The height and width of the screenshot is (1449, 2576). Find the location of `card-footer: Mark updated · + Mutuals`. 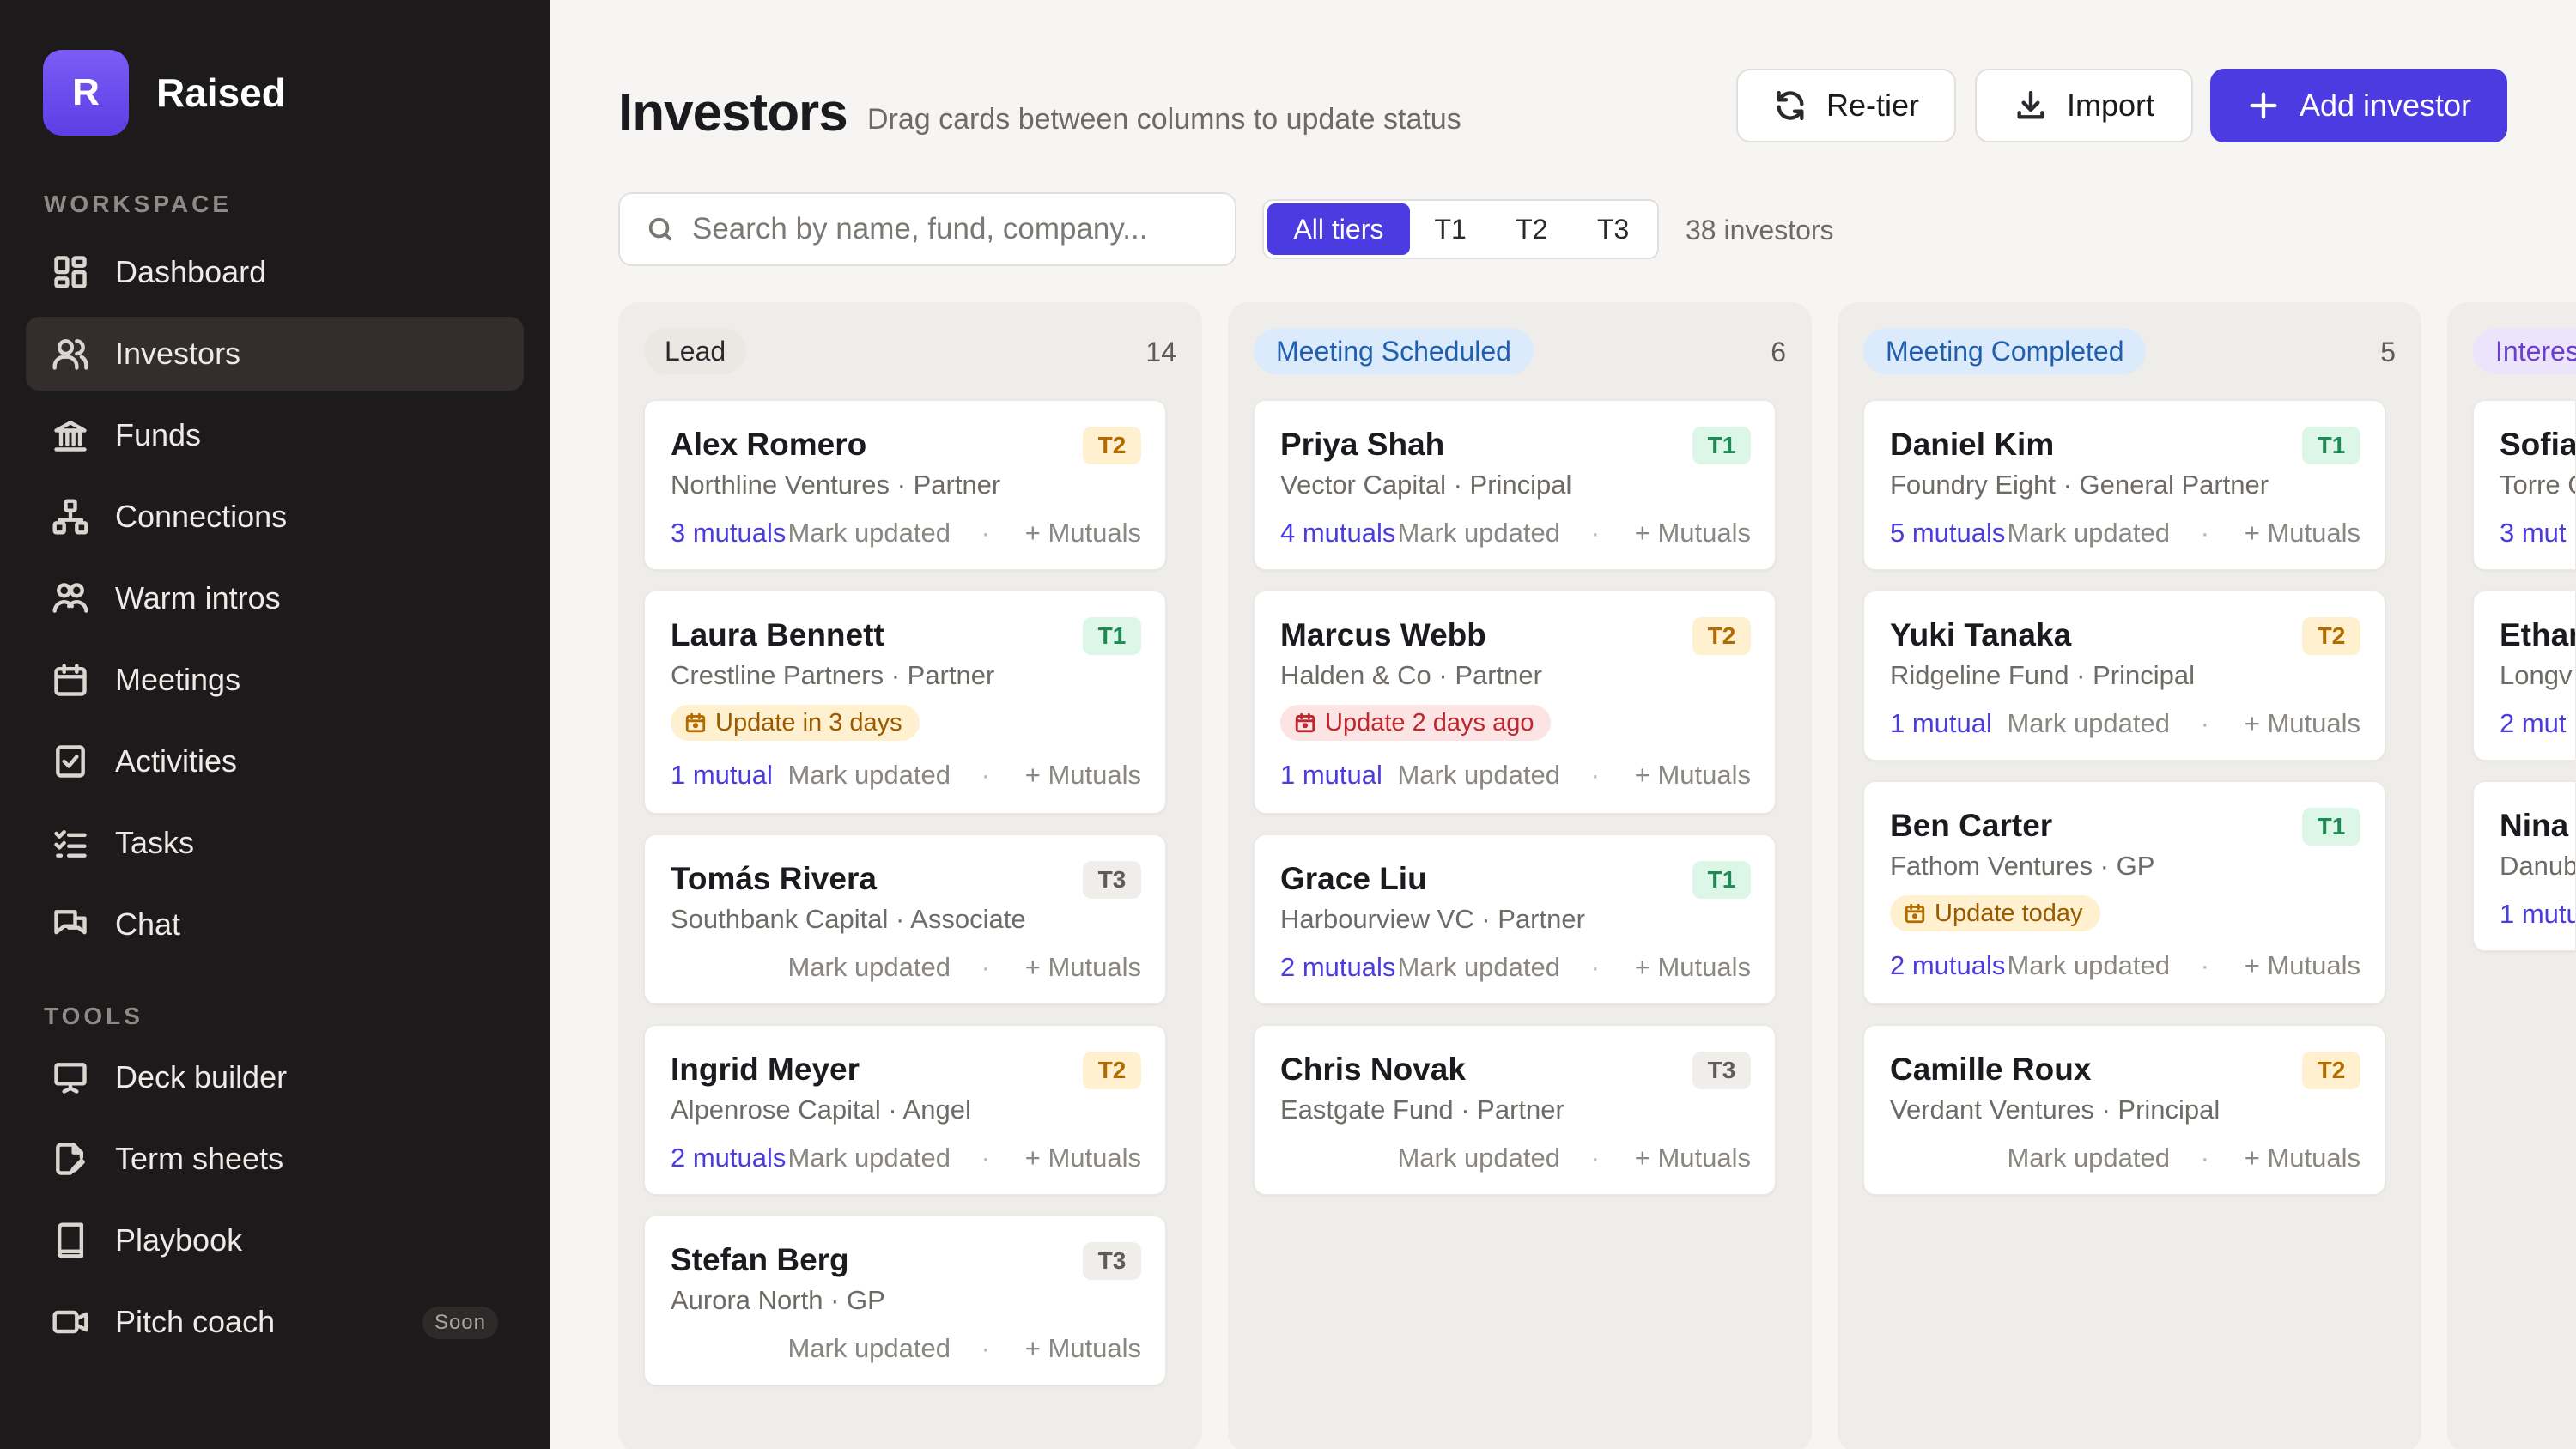

card-footer: Mark updated · + Mutuals is located at coordinates (906, 969).